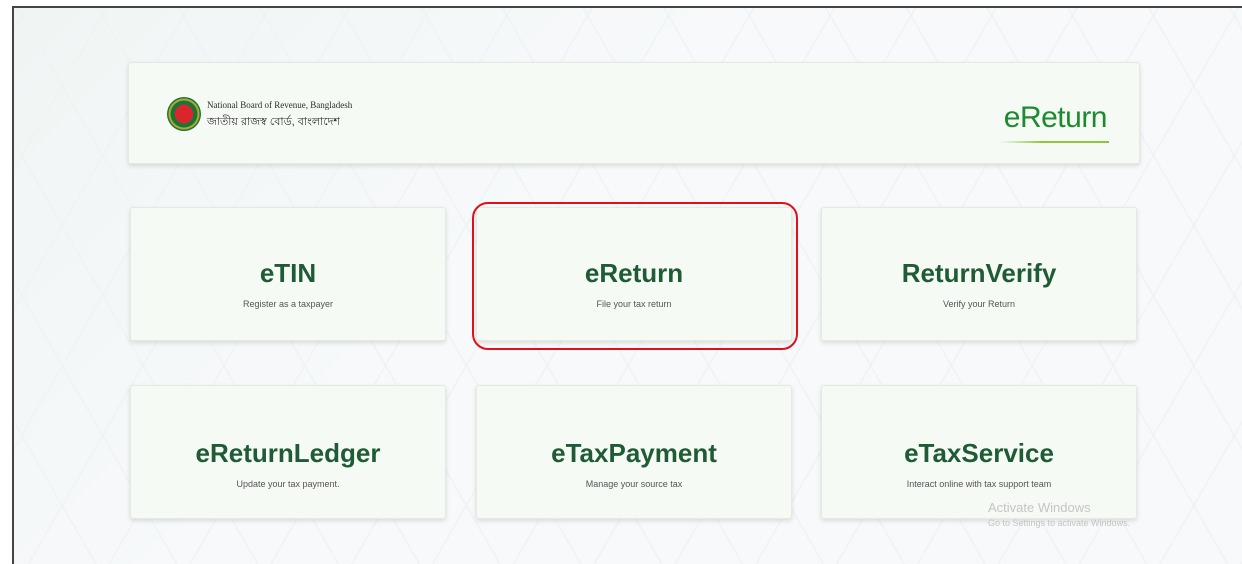 Image resolution: width=1242 pixels, height=564 pixels. I want to click on nbr-emblem-icon, so click(184, 114).